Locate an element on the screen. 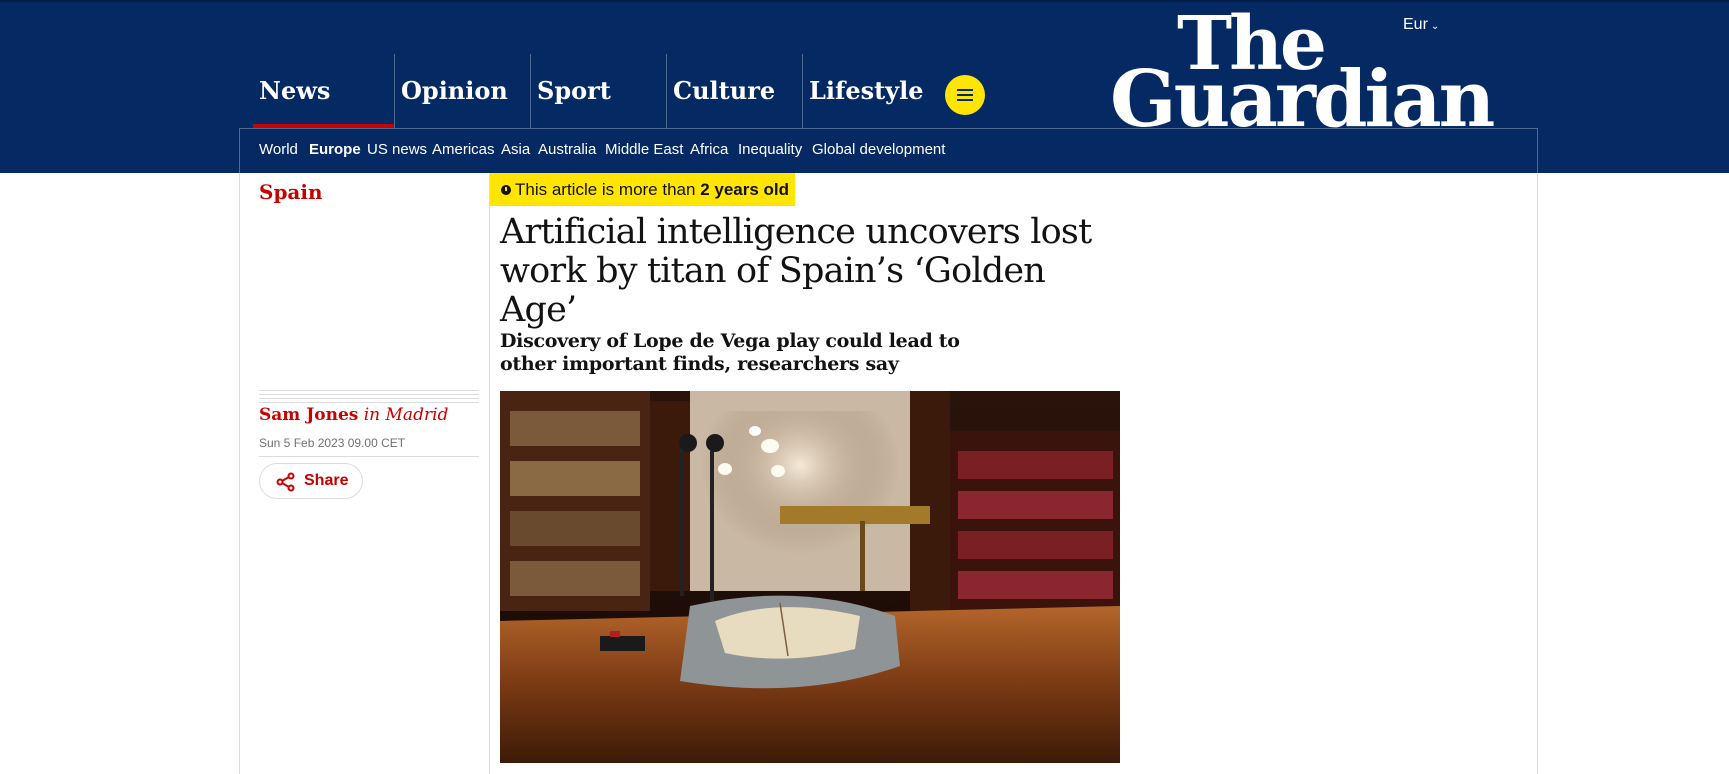 The image size is (1729, 774). subnav-item-us-news: US news is located at coordinates (397, 149).